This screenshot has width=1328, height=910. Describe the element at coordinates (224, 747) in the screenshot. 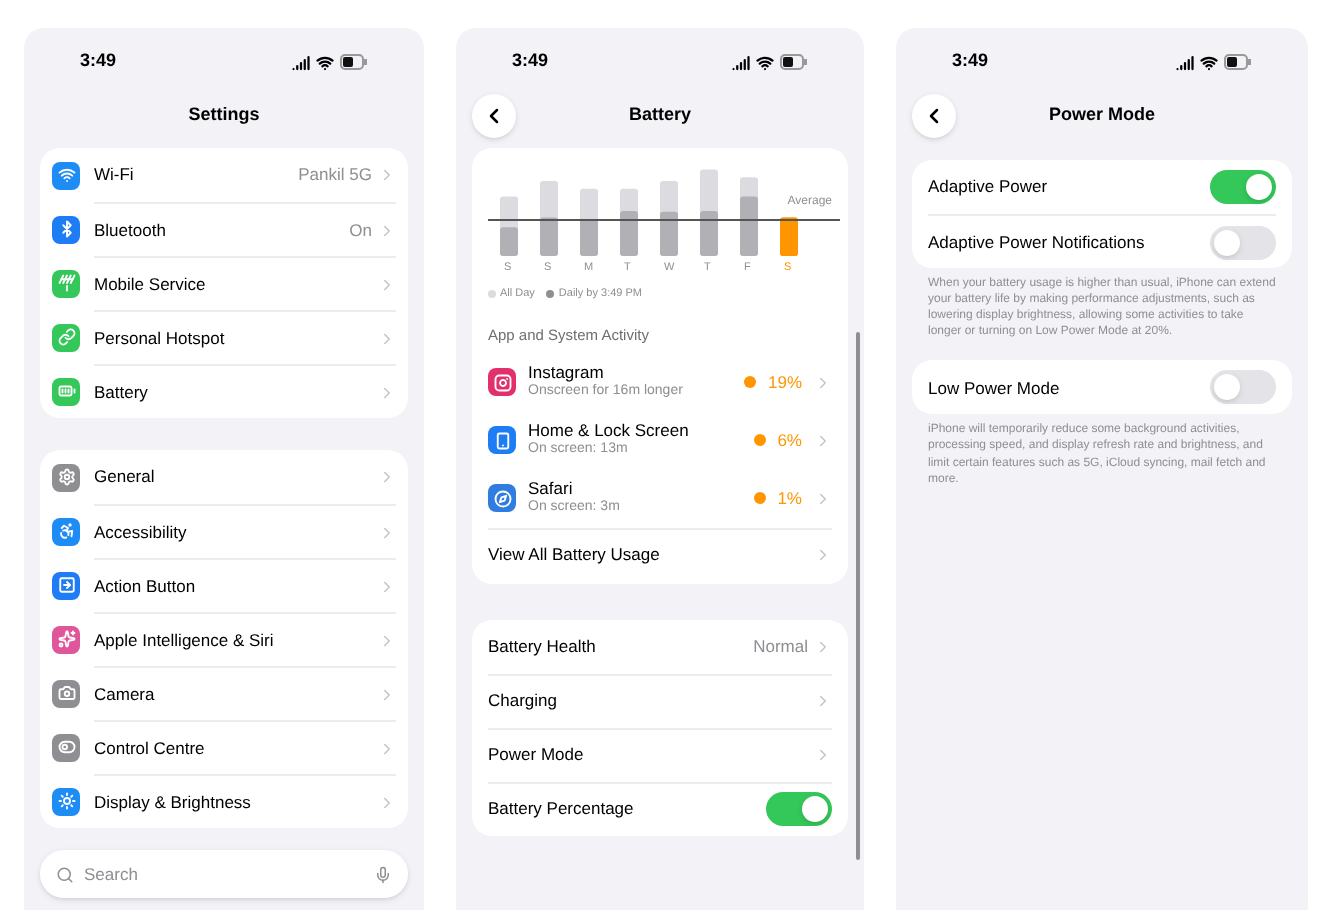

I see `settings-row: Control Centre` at that location.